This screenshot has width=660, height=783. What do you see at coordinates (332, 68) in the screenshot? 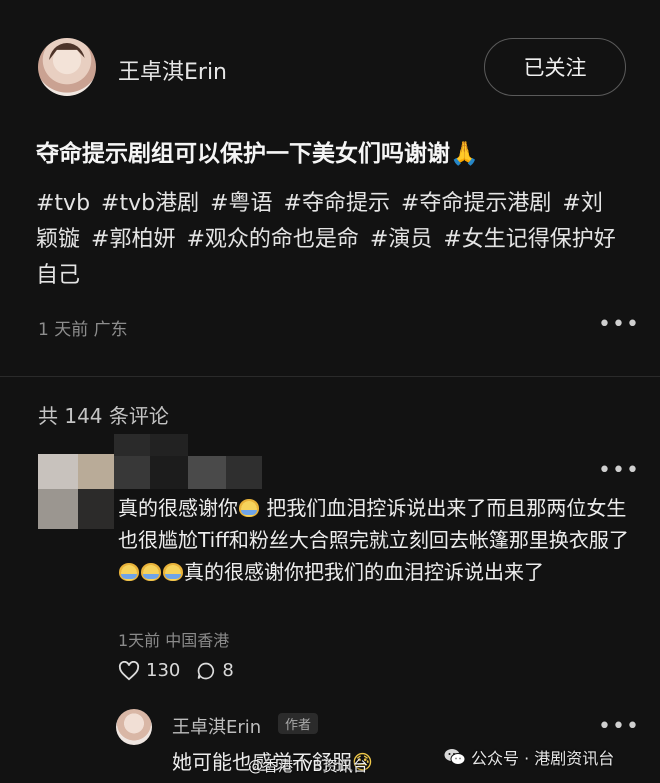
I see `post-header: 王卓淇Erin 已关注` at bounding box center [332, 68].